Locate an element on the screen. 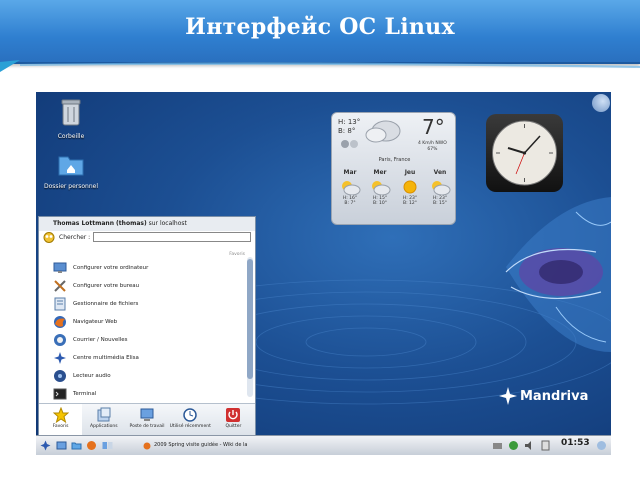  clock-face-icon is located at coordinates (524, 153).